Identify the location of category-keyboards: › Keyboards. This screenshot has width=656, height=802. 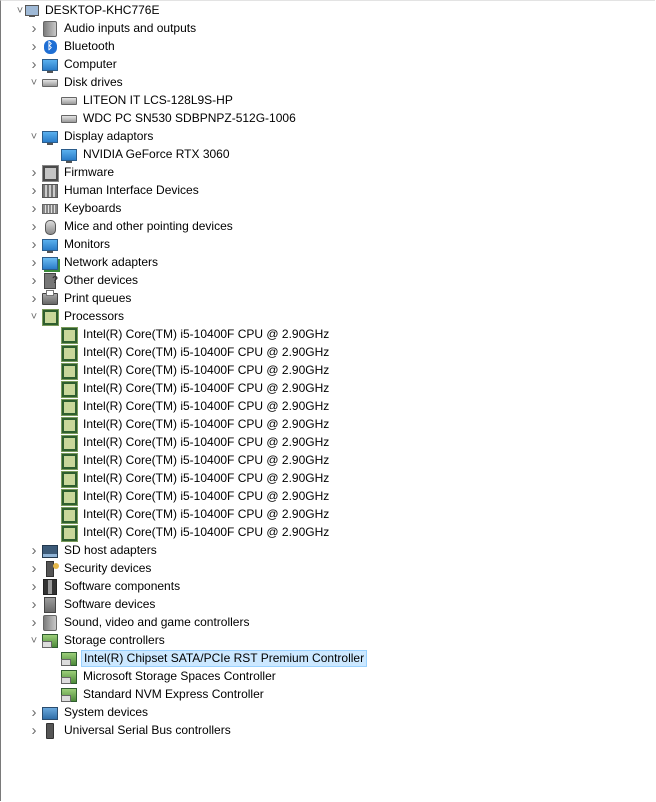
(328, 209).